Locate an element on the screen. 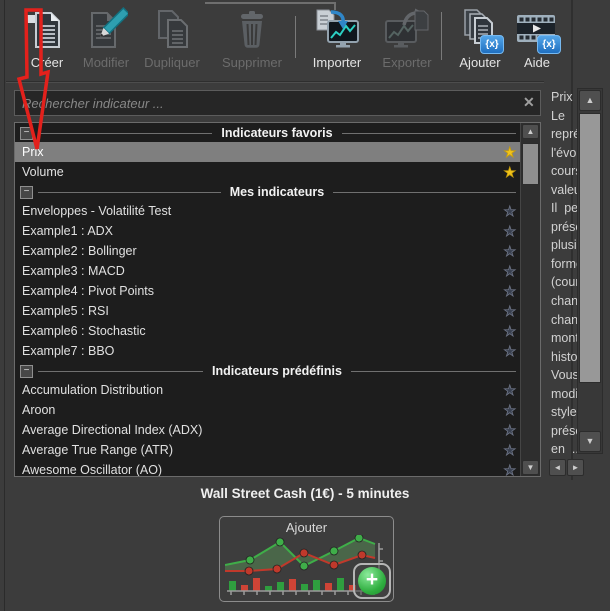 The width and height of the screenshot is (610, 611). list-item: Enveloppes - Volatilité Test ★ is located at coordinates (268, 211).